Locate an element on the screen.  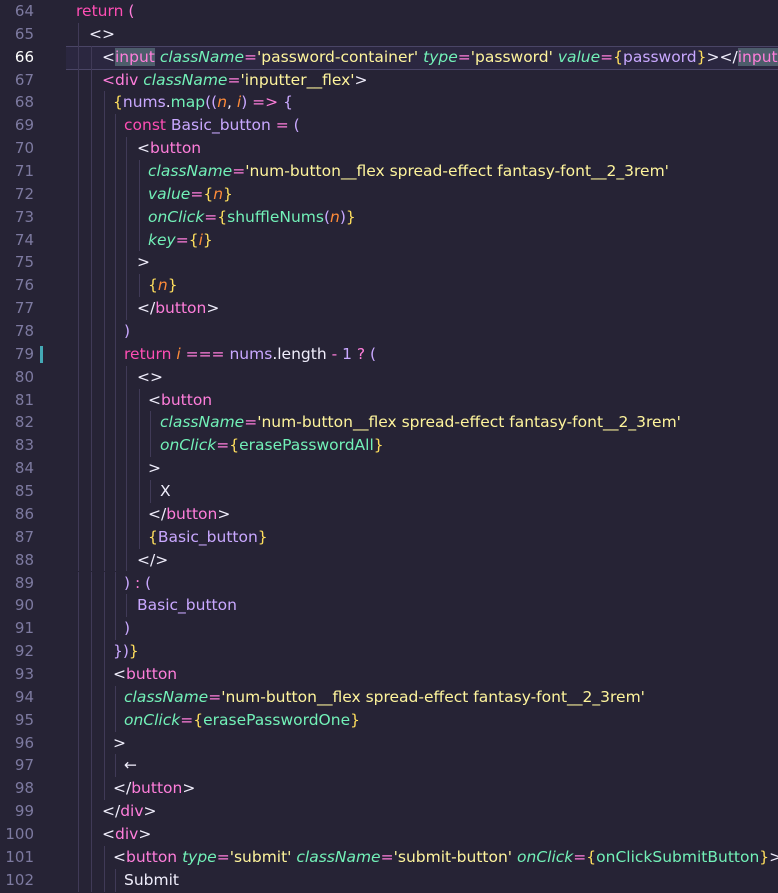
code-token: ) is located at coordinates (247, 102).